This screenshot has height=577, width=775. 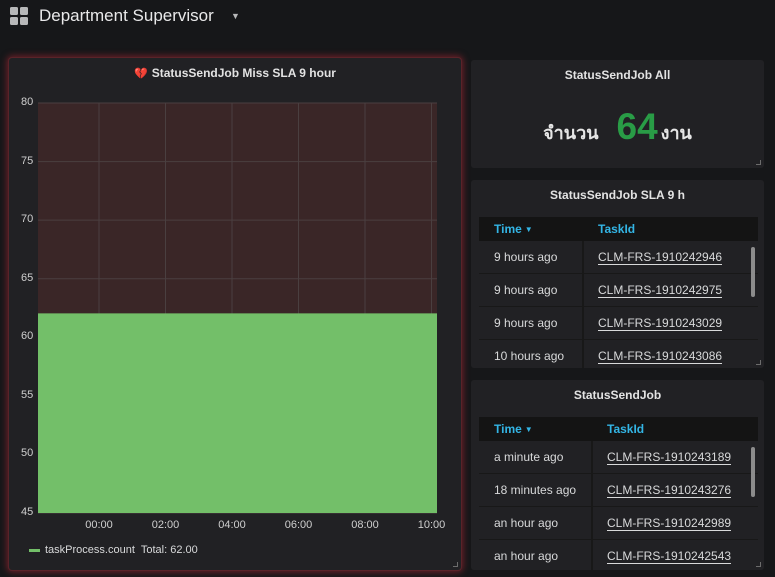 I want to click on dashboard-header: Department Supervisor ▼, so click(x=387, y=17).